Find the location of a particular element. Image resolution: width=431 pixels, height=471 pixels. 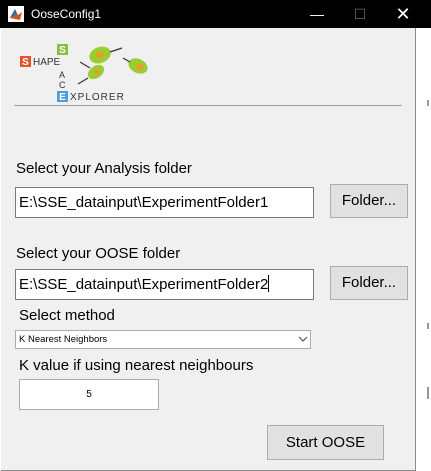

k-value-label: K value if using nearest neighbours is located at coordinates (136, 365).